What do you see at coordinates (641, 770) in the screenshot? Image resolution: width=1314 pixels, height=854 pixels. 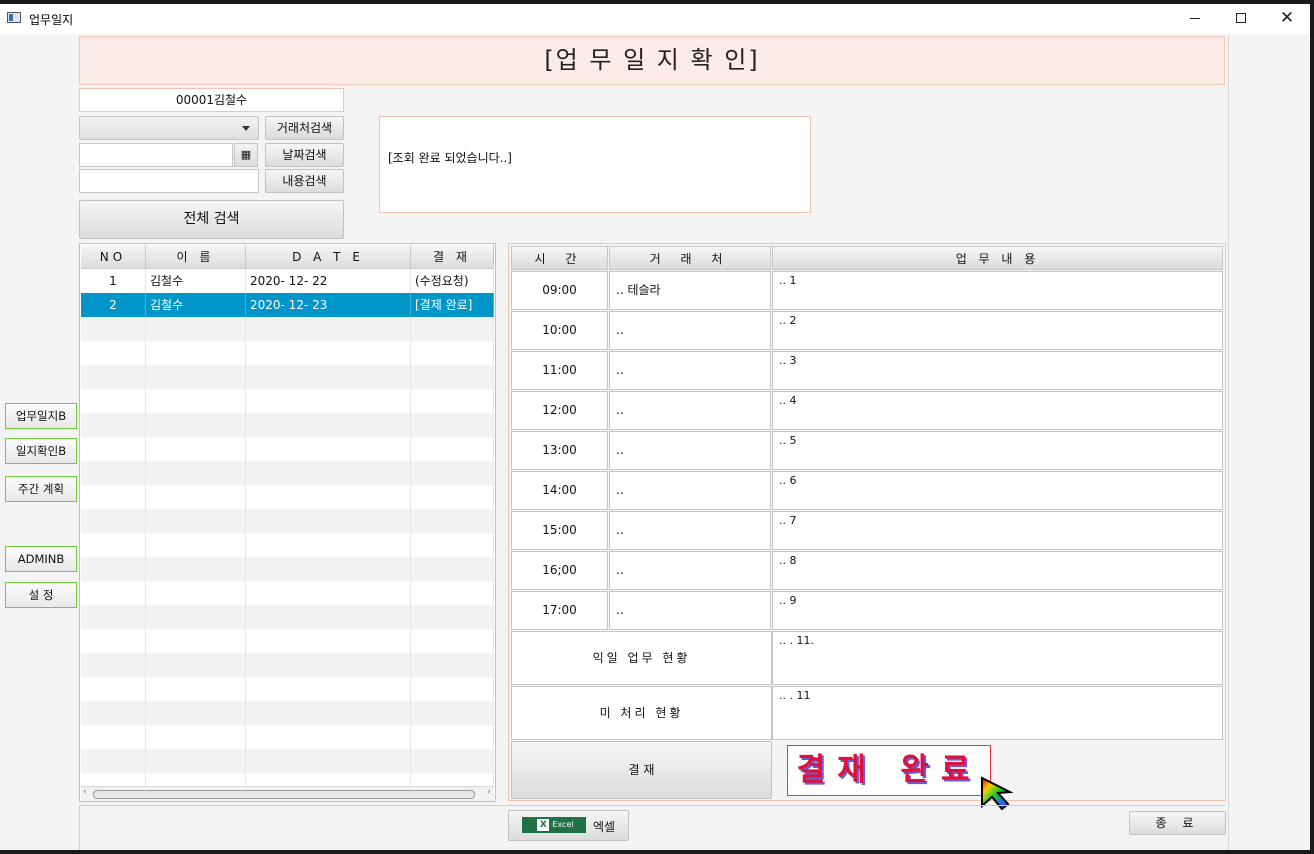 I see `approve-button: 결 재` at bounding box center [641, 770].